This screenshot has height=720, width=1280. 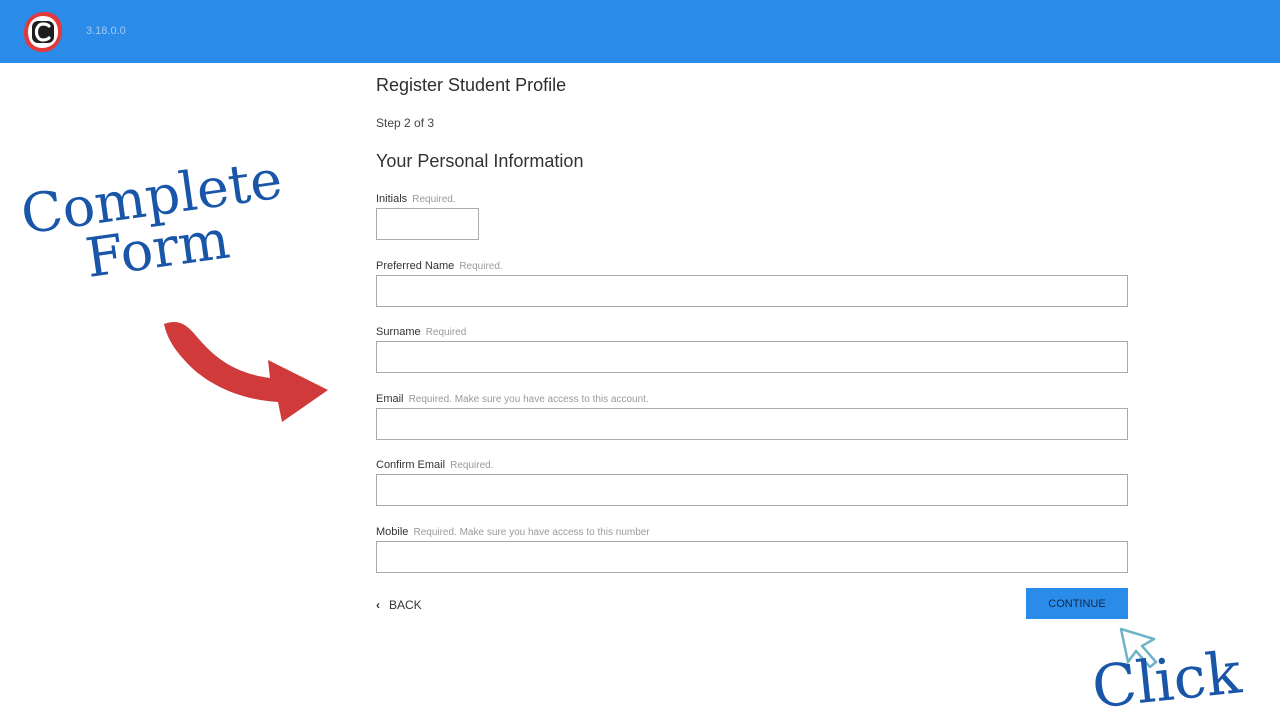 I want to click on page-title: Register Student Profile, so click(x=471, y=85).